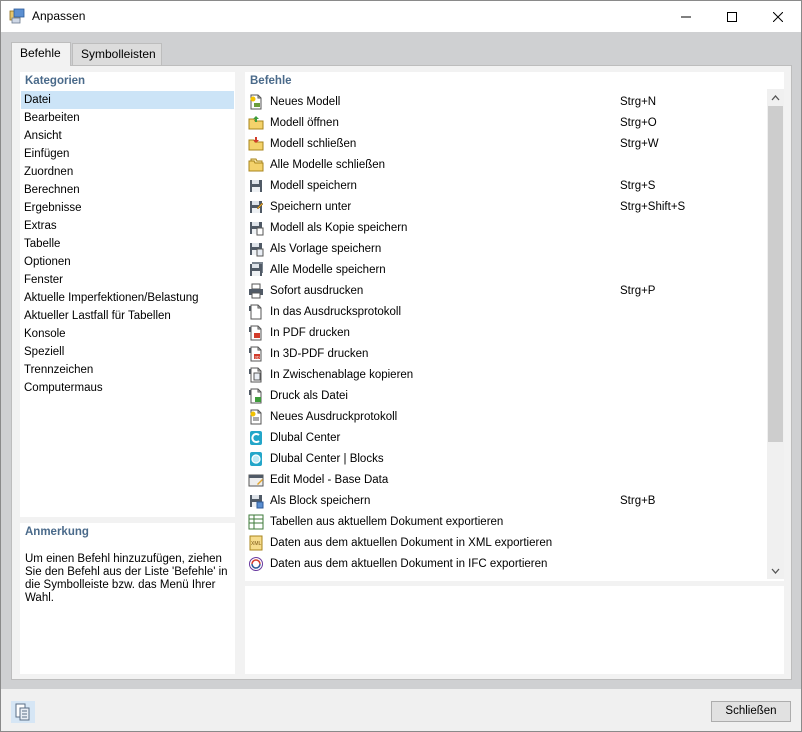 The image size is (802, 732). What do you see at coordinates (313, 186) in the screenshot?
I see `command-label: Modell speichern` at bounding box center [313, 186].